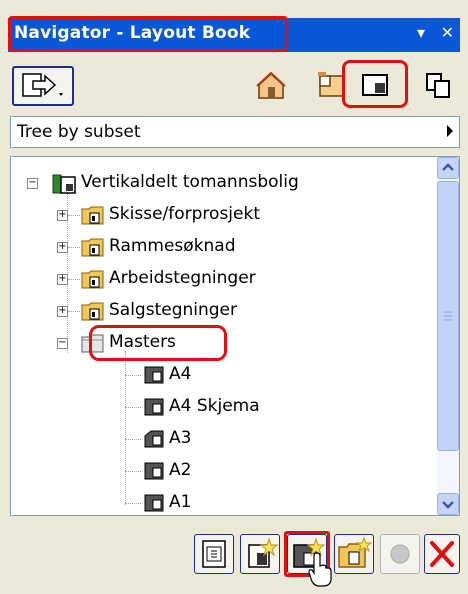 The image size is (468, 594). I want to click on title-highlight, so click(148, 34).